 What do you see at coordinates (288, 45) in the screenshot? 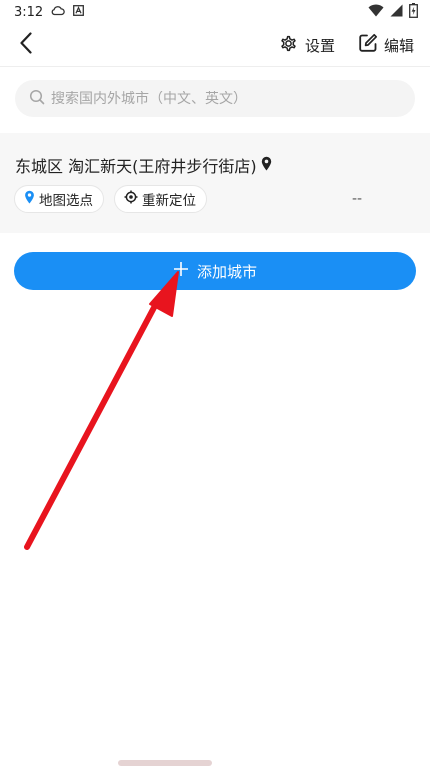
I see `gear-icon` at bounding box center [288, 45].